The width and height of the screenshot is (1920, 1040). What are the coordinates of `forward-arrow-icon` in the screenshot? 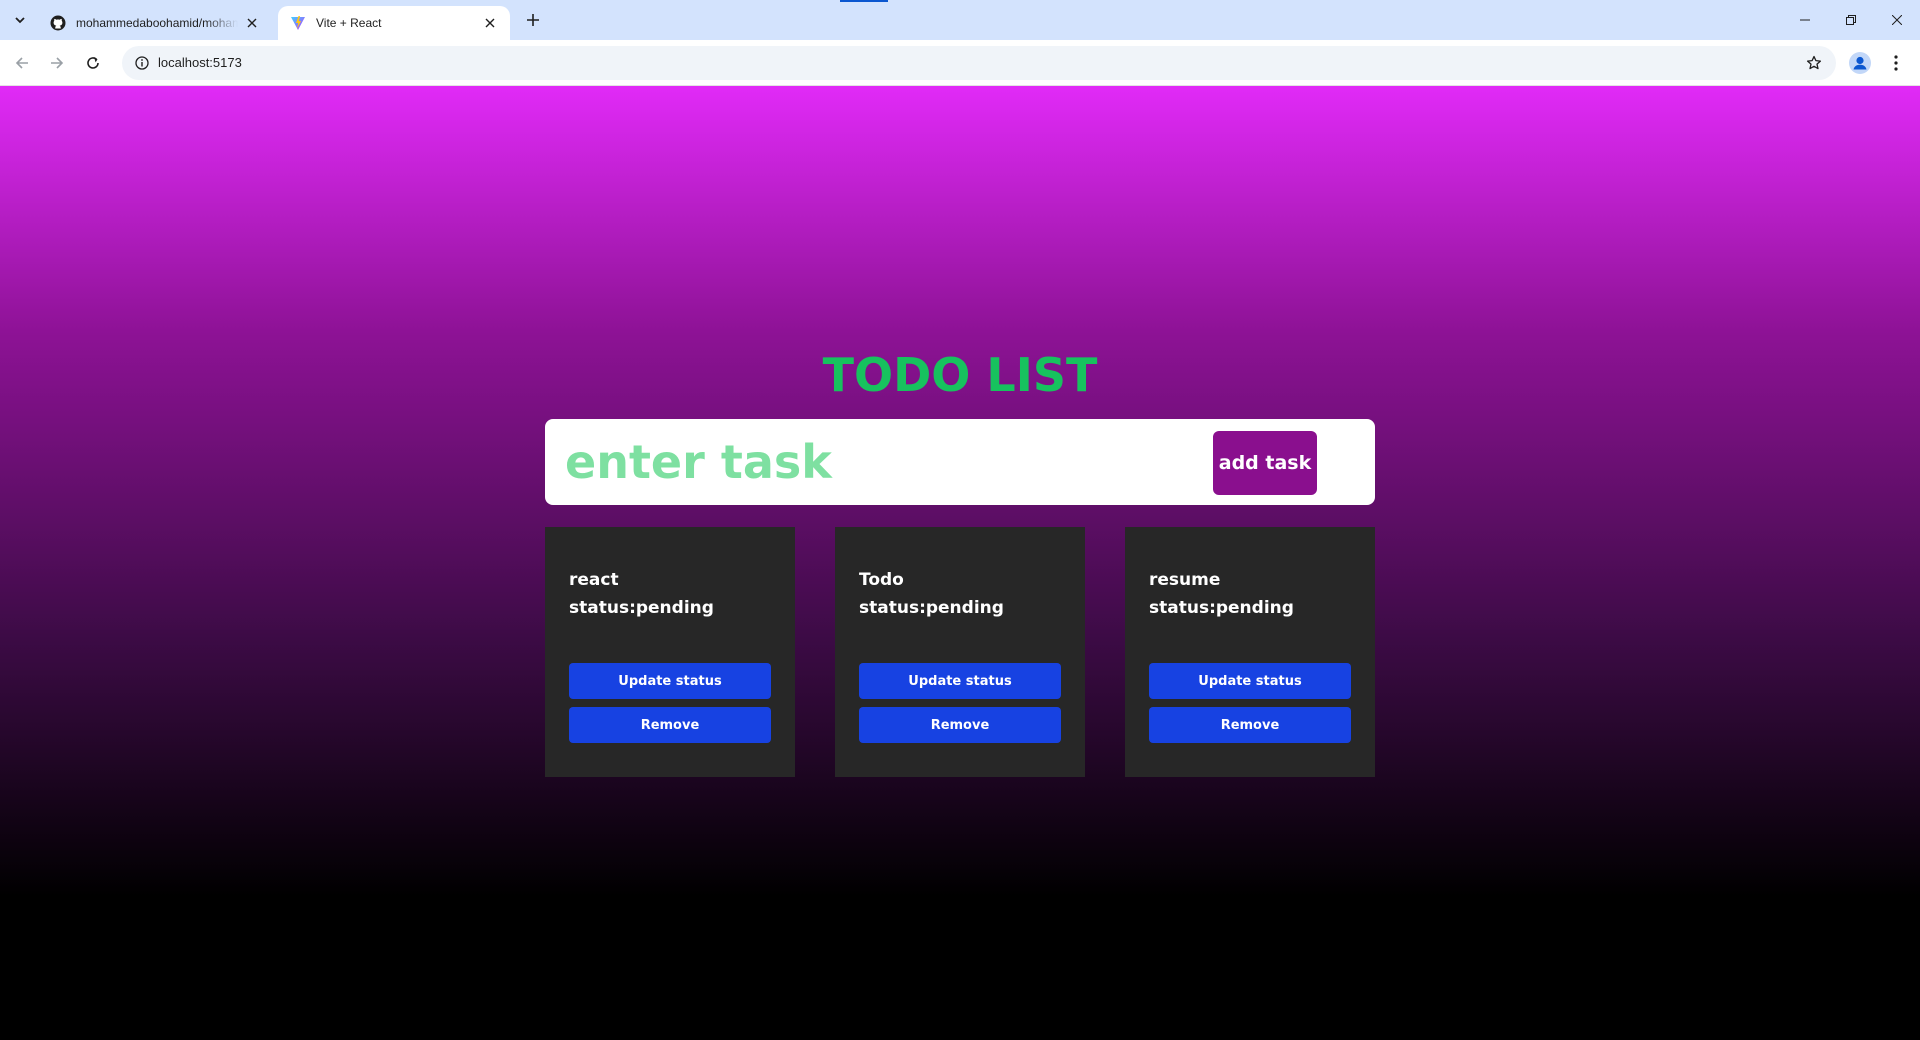 It's located at (57, 63).